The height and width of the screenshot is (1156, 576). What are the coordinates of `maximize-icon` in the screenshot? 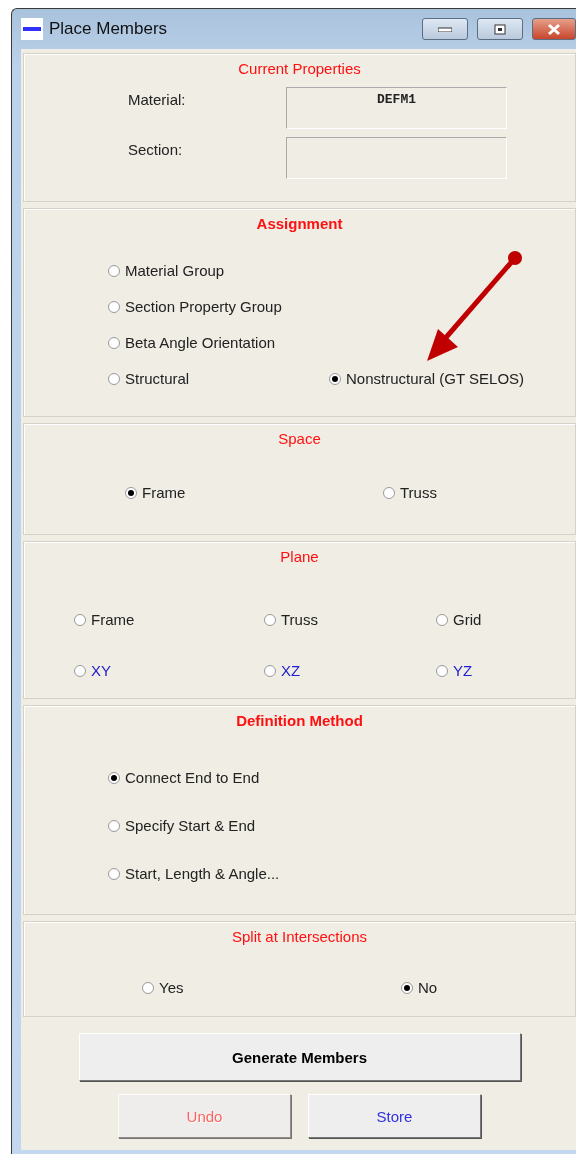 It's located at (500, 29).